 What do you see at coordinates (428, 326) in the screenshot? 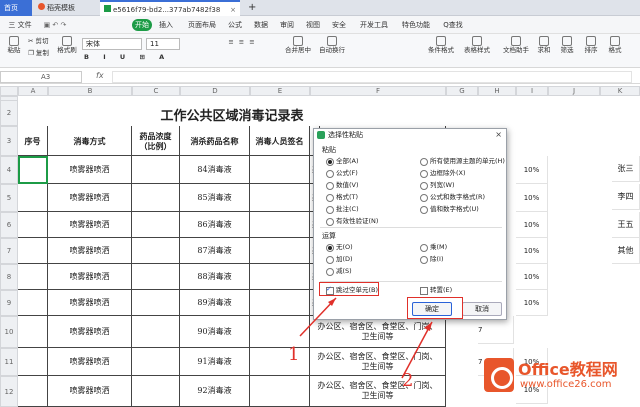
I see `arrow-2-head` at bounding box center [428, 326].